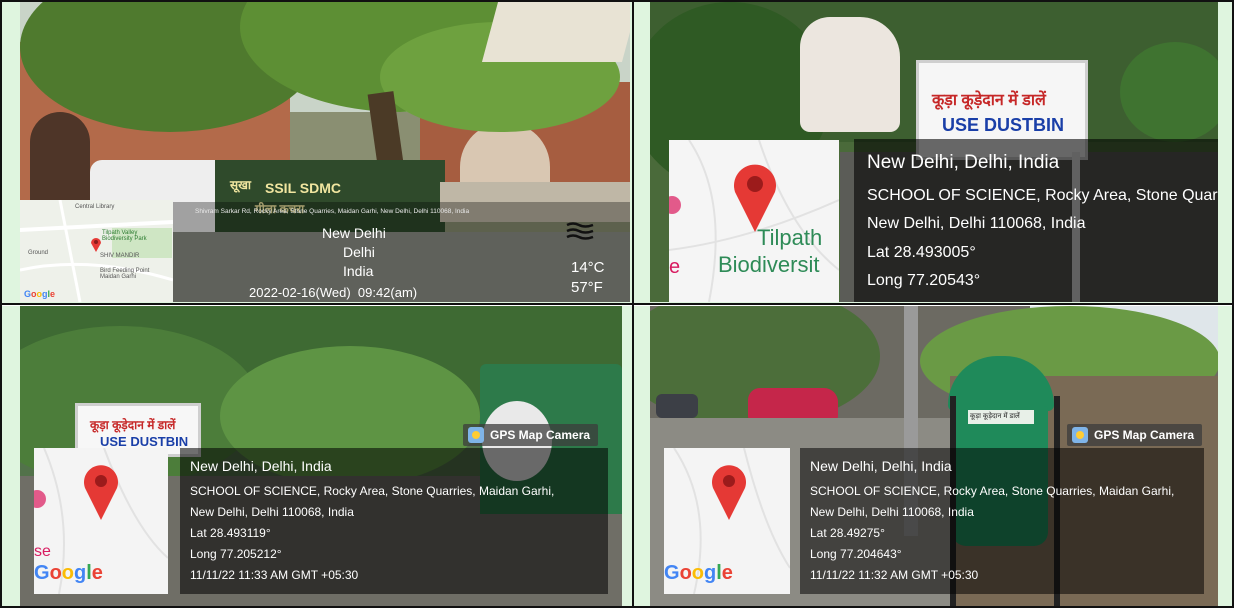 This screenshot has height=608, width=1234. What do you see at coordinates (856, 554) in the screenshot?
I see `longitude: Long 77.204643°` at bounding box center [856, 554].